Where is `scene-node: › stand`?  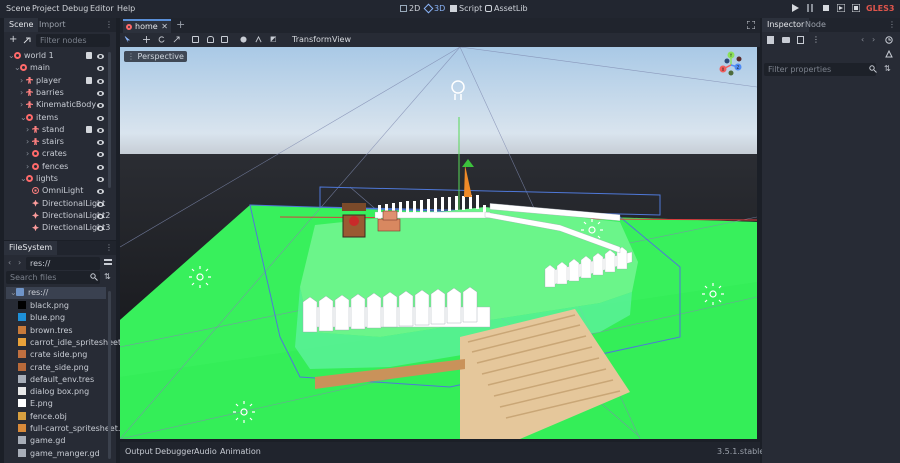 scene-node: › stand is located at coordinates (45, 130).